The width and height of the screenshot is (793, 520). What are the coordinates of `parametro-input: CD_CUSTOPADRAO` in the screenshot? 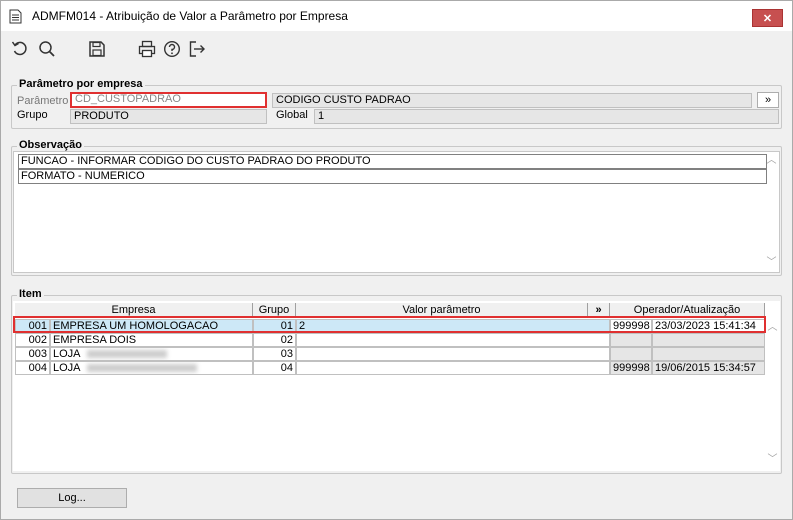 It's located at (168, 100).